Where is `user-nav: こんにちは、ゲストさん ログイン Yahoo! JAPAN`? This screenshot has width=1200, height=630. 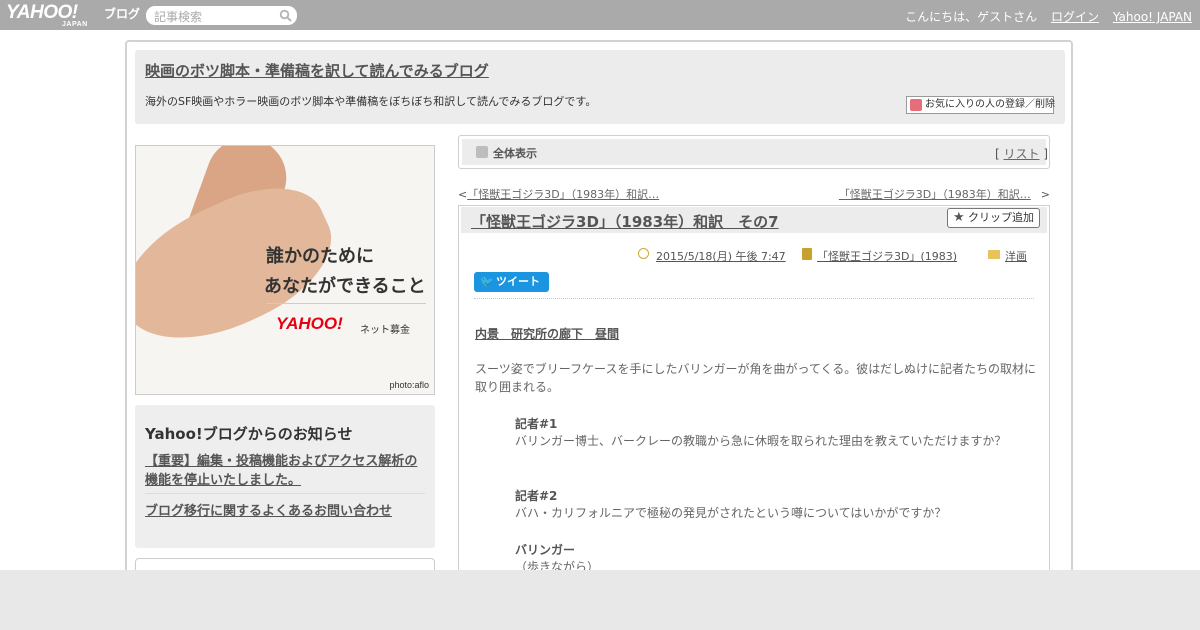 user-nav: こんにちは、ゲストさん ログイン Yahoo! JAPAN is located at coordinates (1048, 16).